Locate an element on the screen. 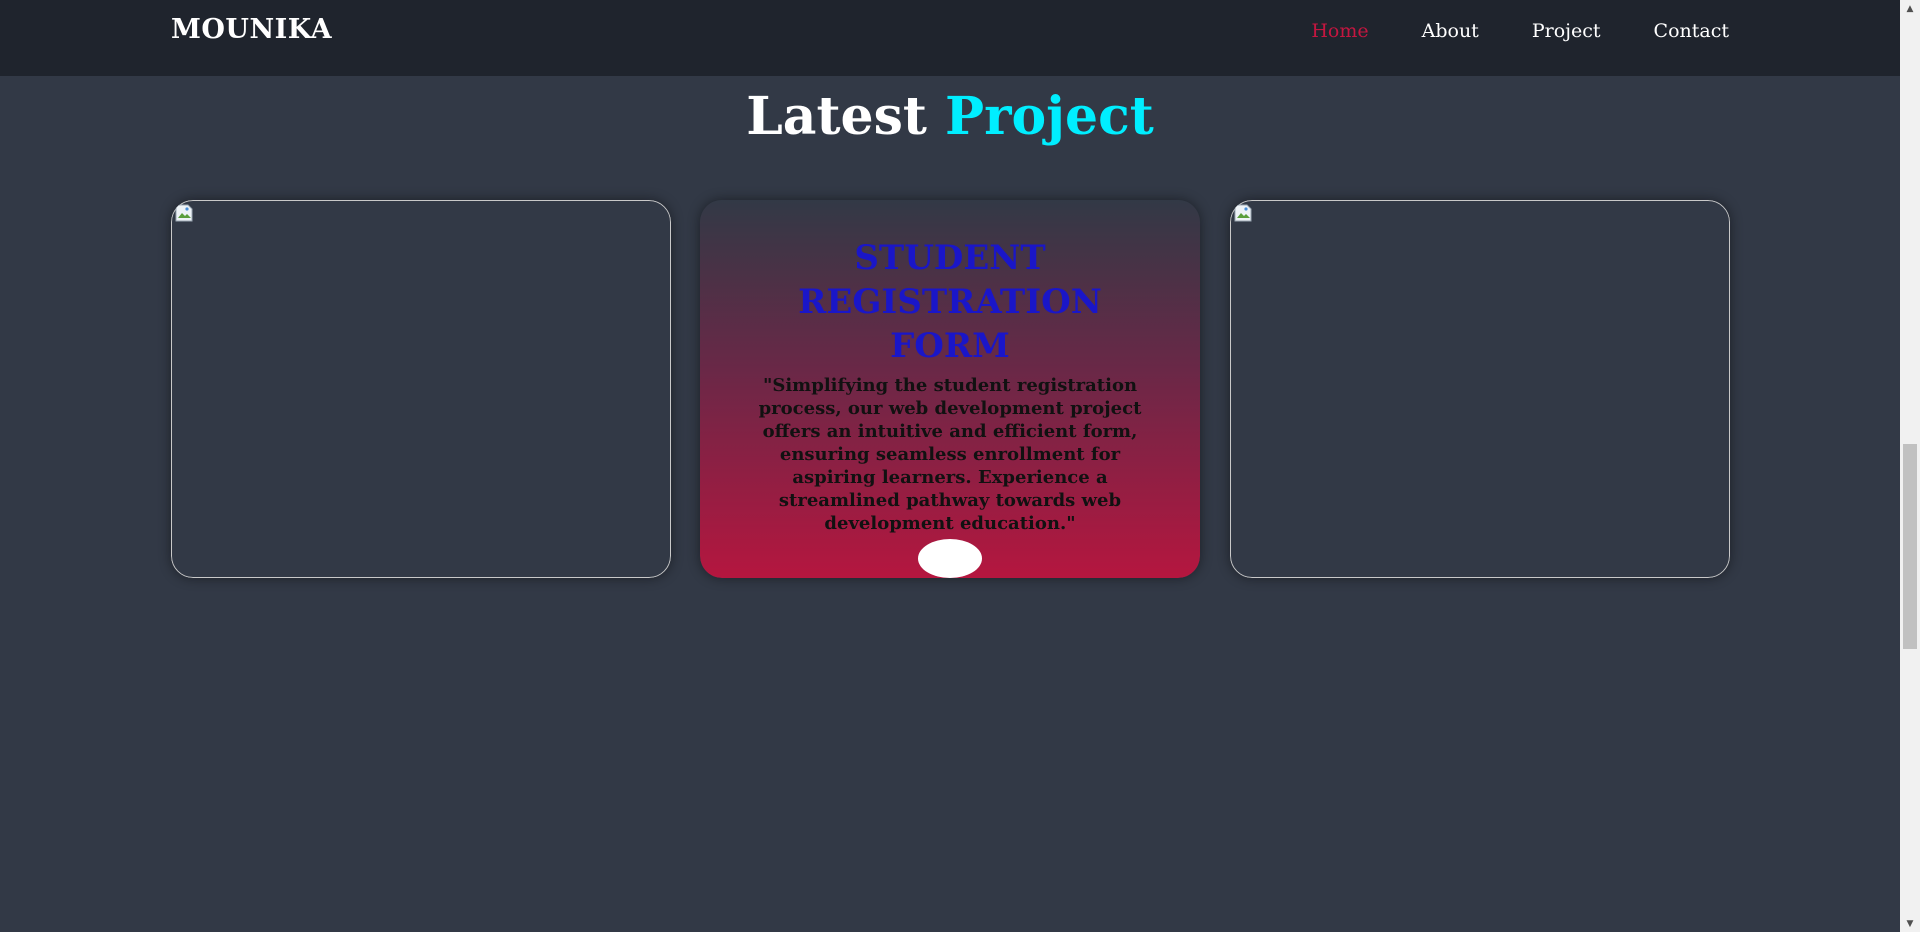  scroll-up-arrow-icon: ▲ is located at coordinates (1910, 8).